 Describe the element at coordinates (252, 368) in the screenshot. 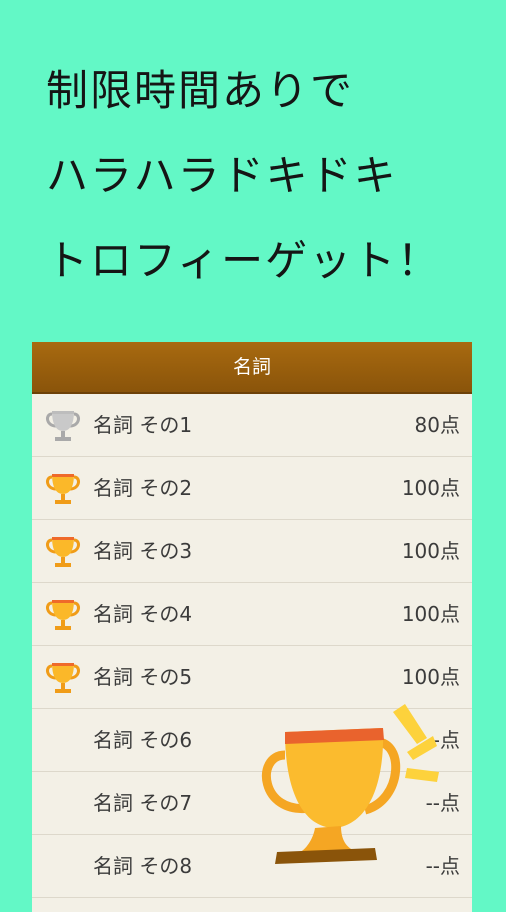

I see `panel-title: 名詞` at that location.